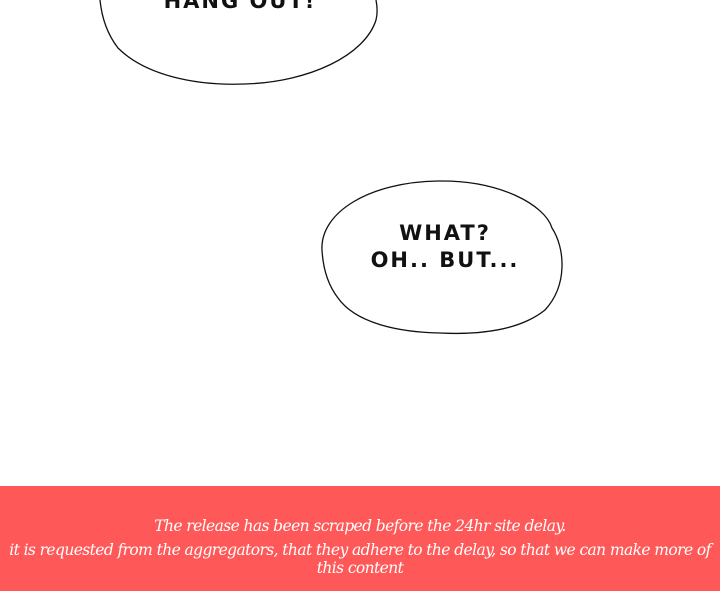 This screenshot has height=591, width=720. What do you see at coordinates (445, 233) in the screenshot?
I see `bubble-line-1: WHAT?` at bounding box center [445, 233].